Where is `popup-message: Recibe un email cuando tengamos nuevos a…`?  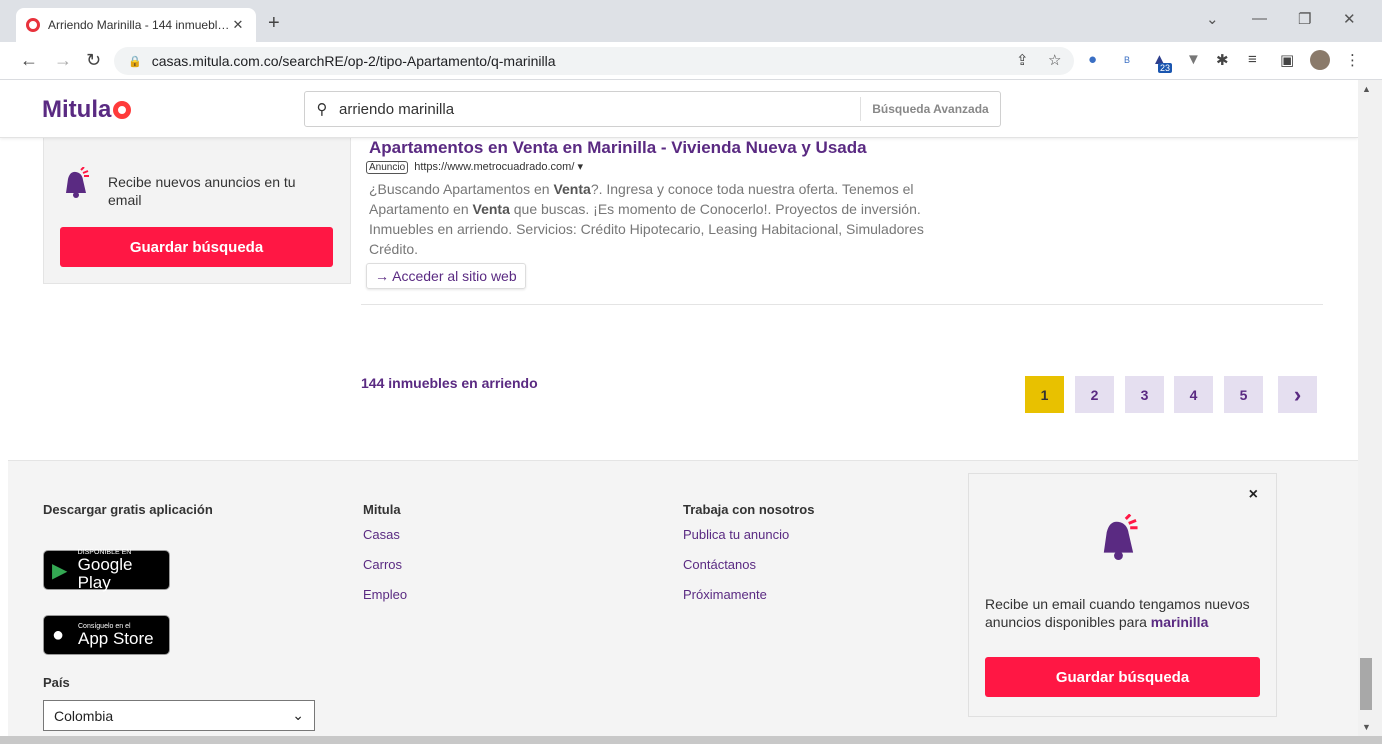 popup-message: Recibe un email cuando tengamos nuevos a… is located at coordinates (1117, 613).